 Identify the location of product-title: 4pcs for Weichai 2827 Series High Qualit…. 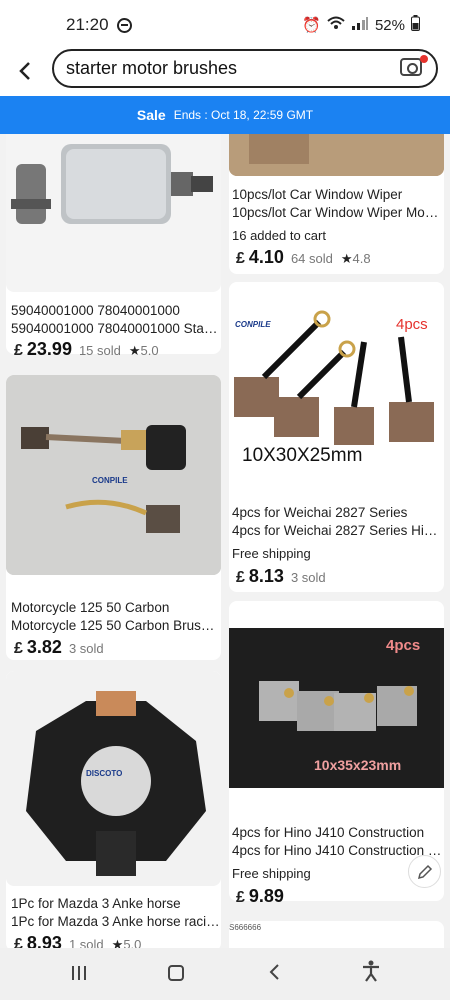
(337, 531).